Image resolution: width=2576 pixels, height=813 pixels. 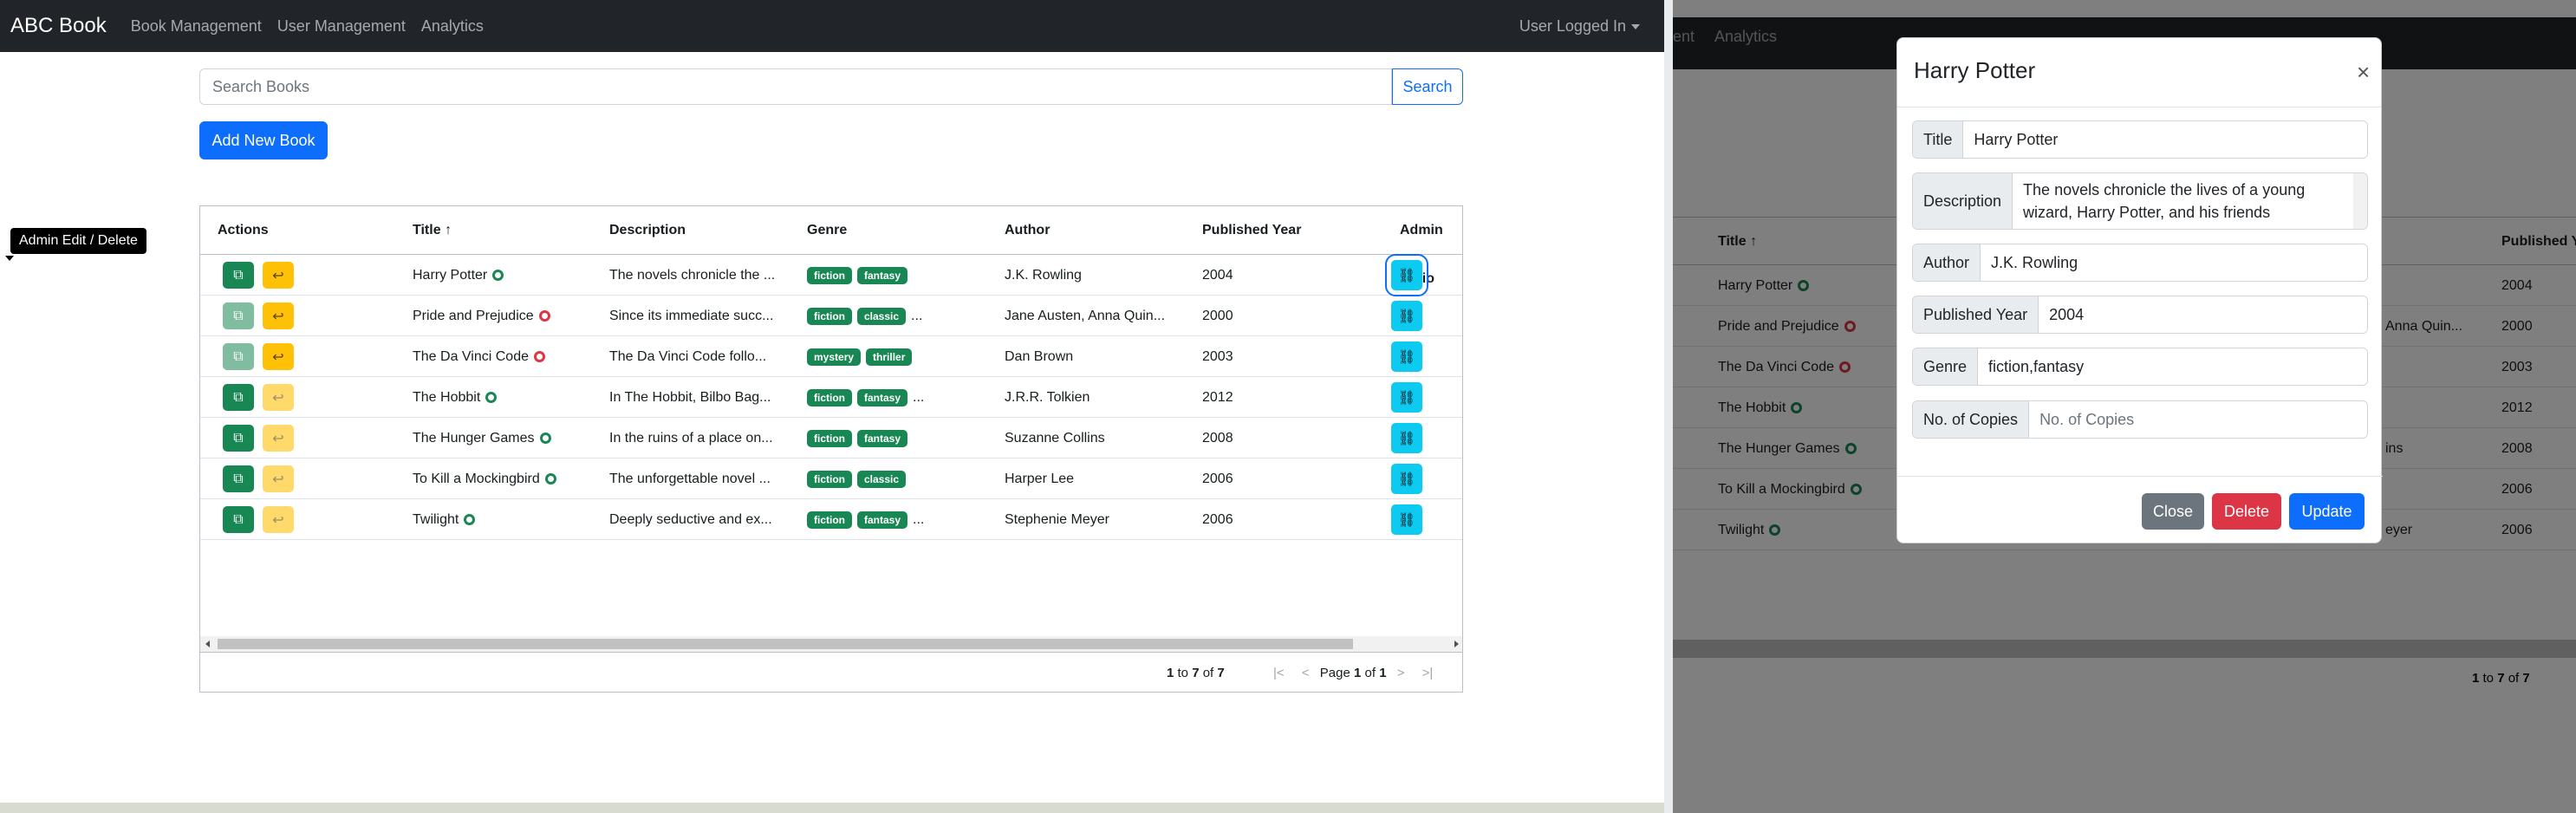 What do you see at coordinates (1170, 673) in the screenshot?
I see `summary-from: 1` at bounding box center [1170, 673].